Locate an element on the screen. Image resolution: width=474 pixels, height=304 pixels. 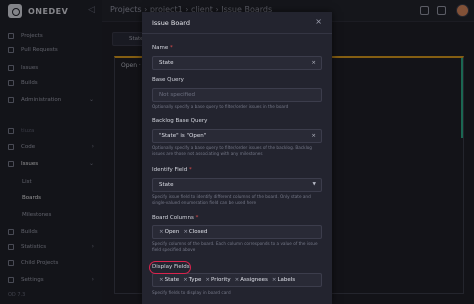
base-query-label: Base Query is located at coordinates (168, 80).